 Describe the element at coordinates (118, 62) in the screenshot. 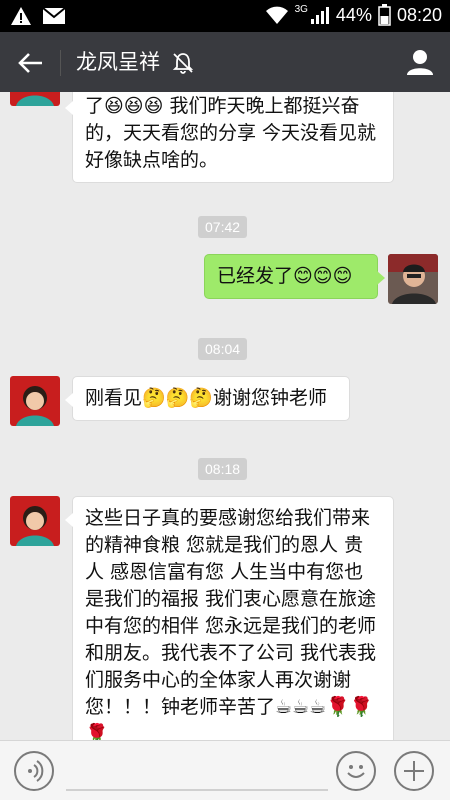

I see `chat-title: 龙凤呈祥` at that location.